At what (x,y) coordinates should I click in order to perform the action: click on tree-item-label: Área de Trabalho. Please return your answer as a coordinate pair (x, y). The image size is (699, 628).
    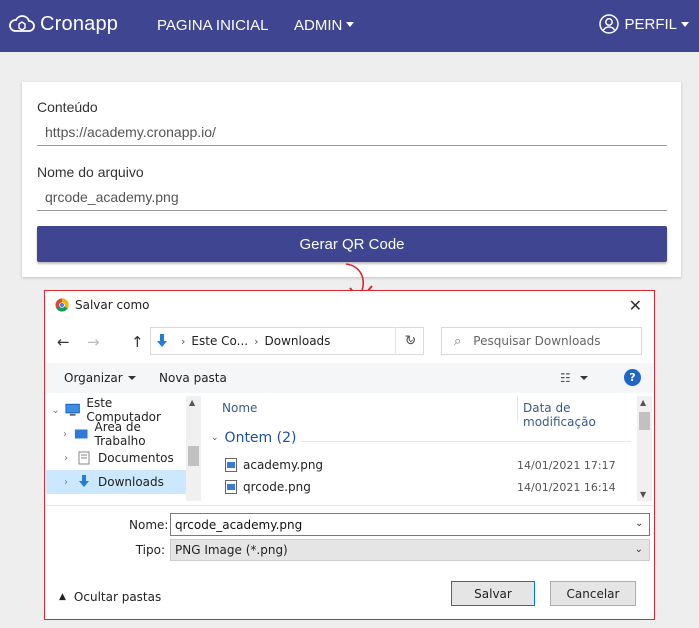
    Looking at the image, I should click on (120, 434).